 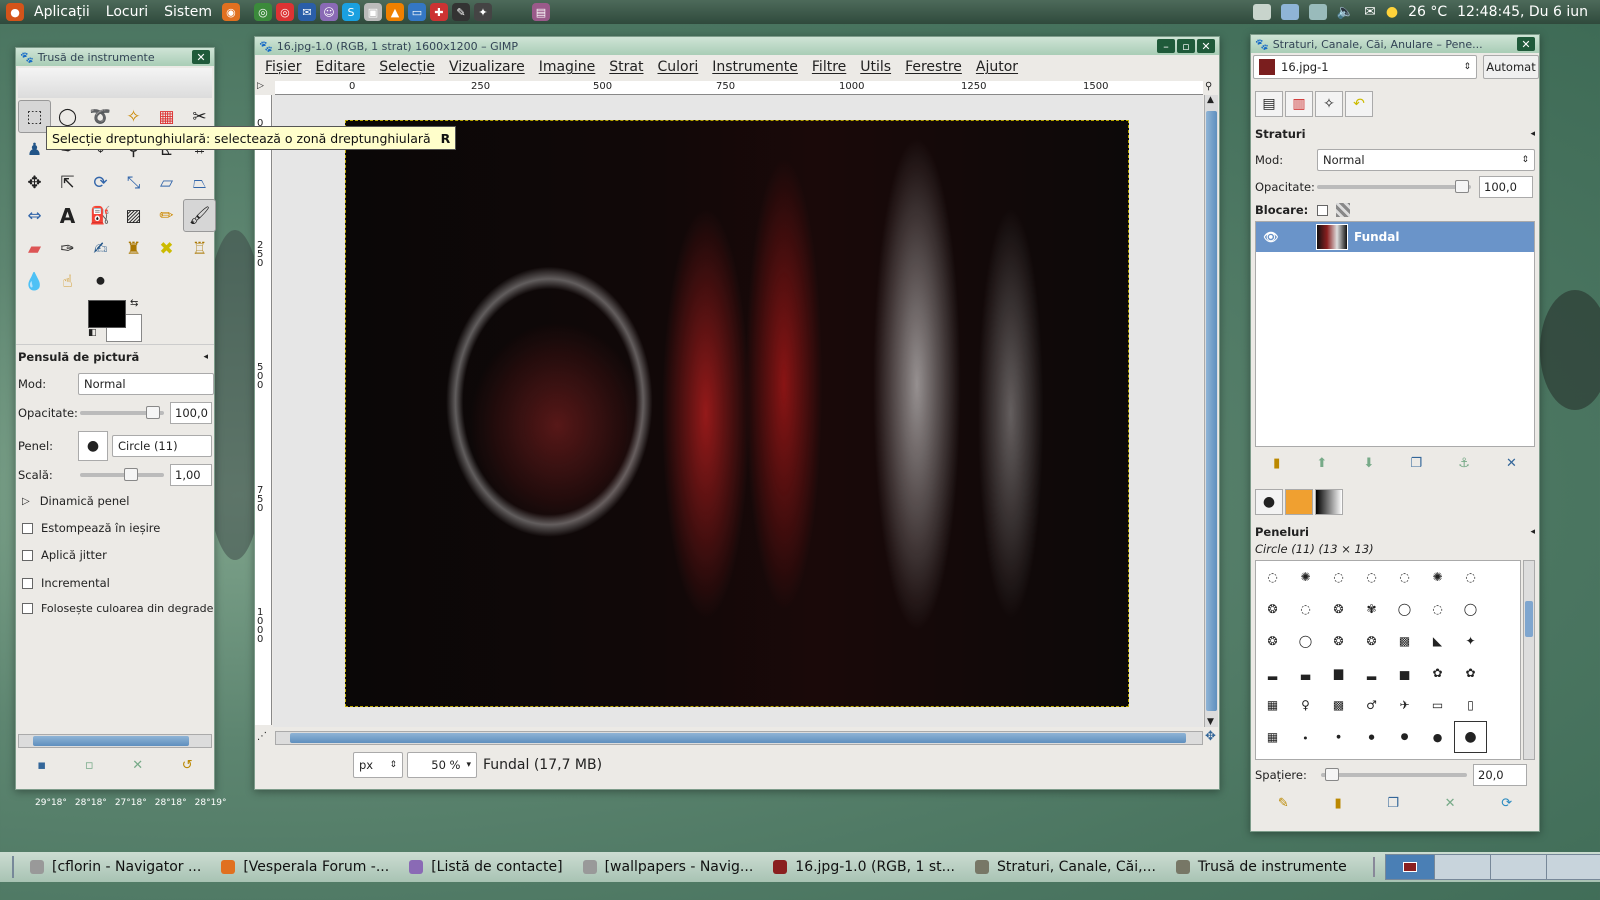 I want to click on delete-brush-icon: ✕, so click(x=1450, y=803).